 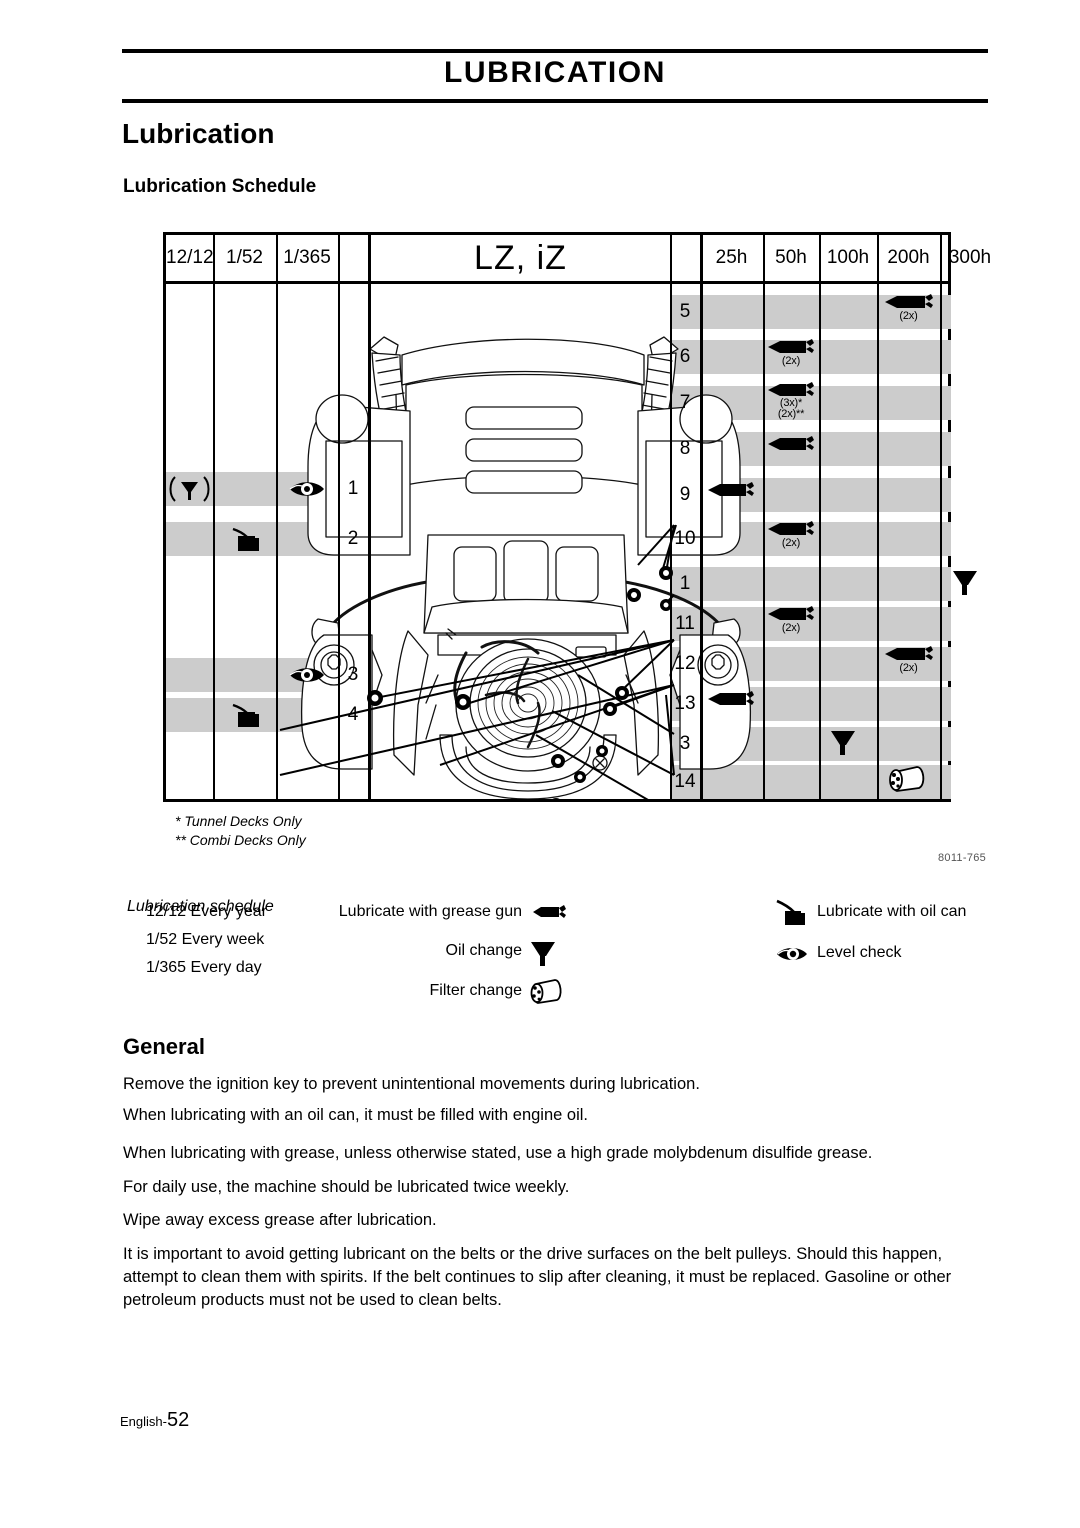 I want to click on table-rownum: 14, so click(x=685, y=781).